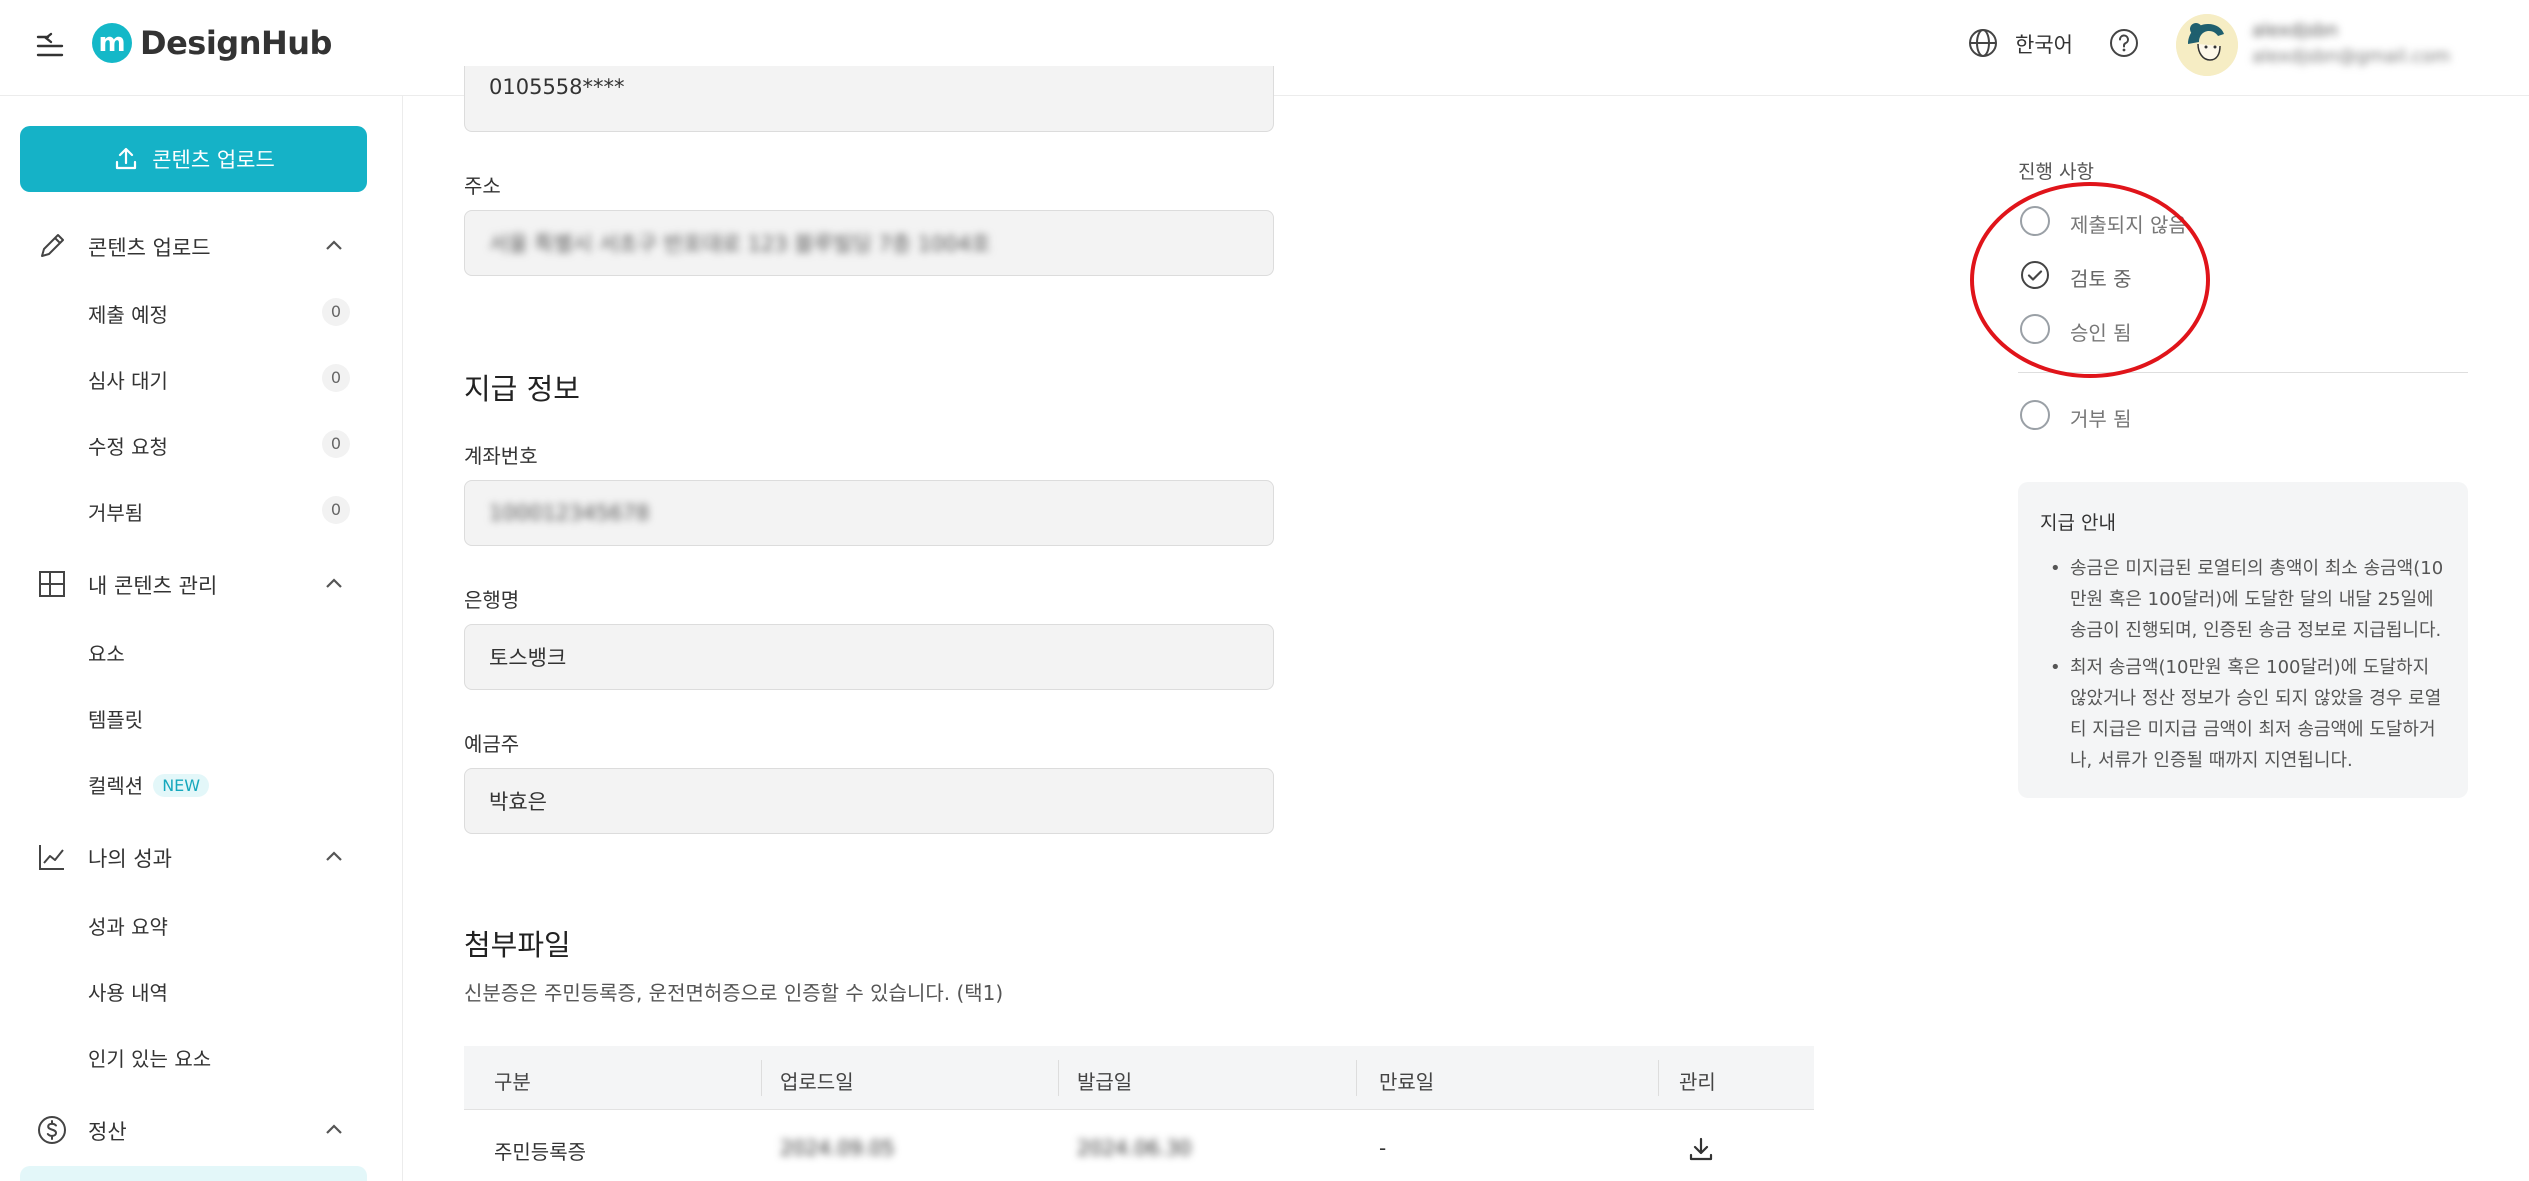  I want to click on logo-icon: m, so click(112, 43).